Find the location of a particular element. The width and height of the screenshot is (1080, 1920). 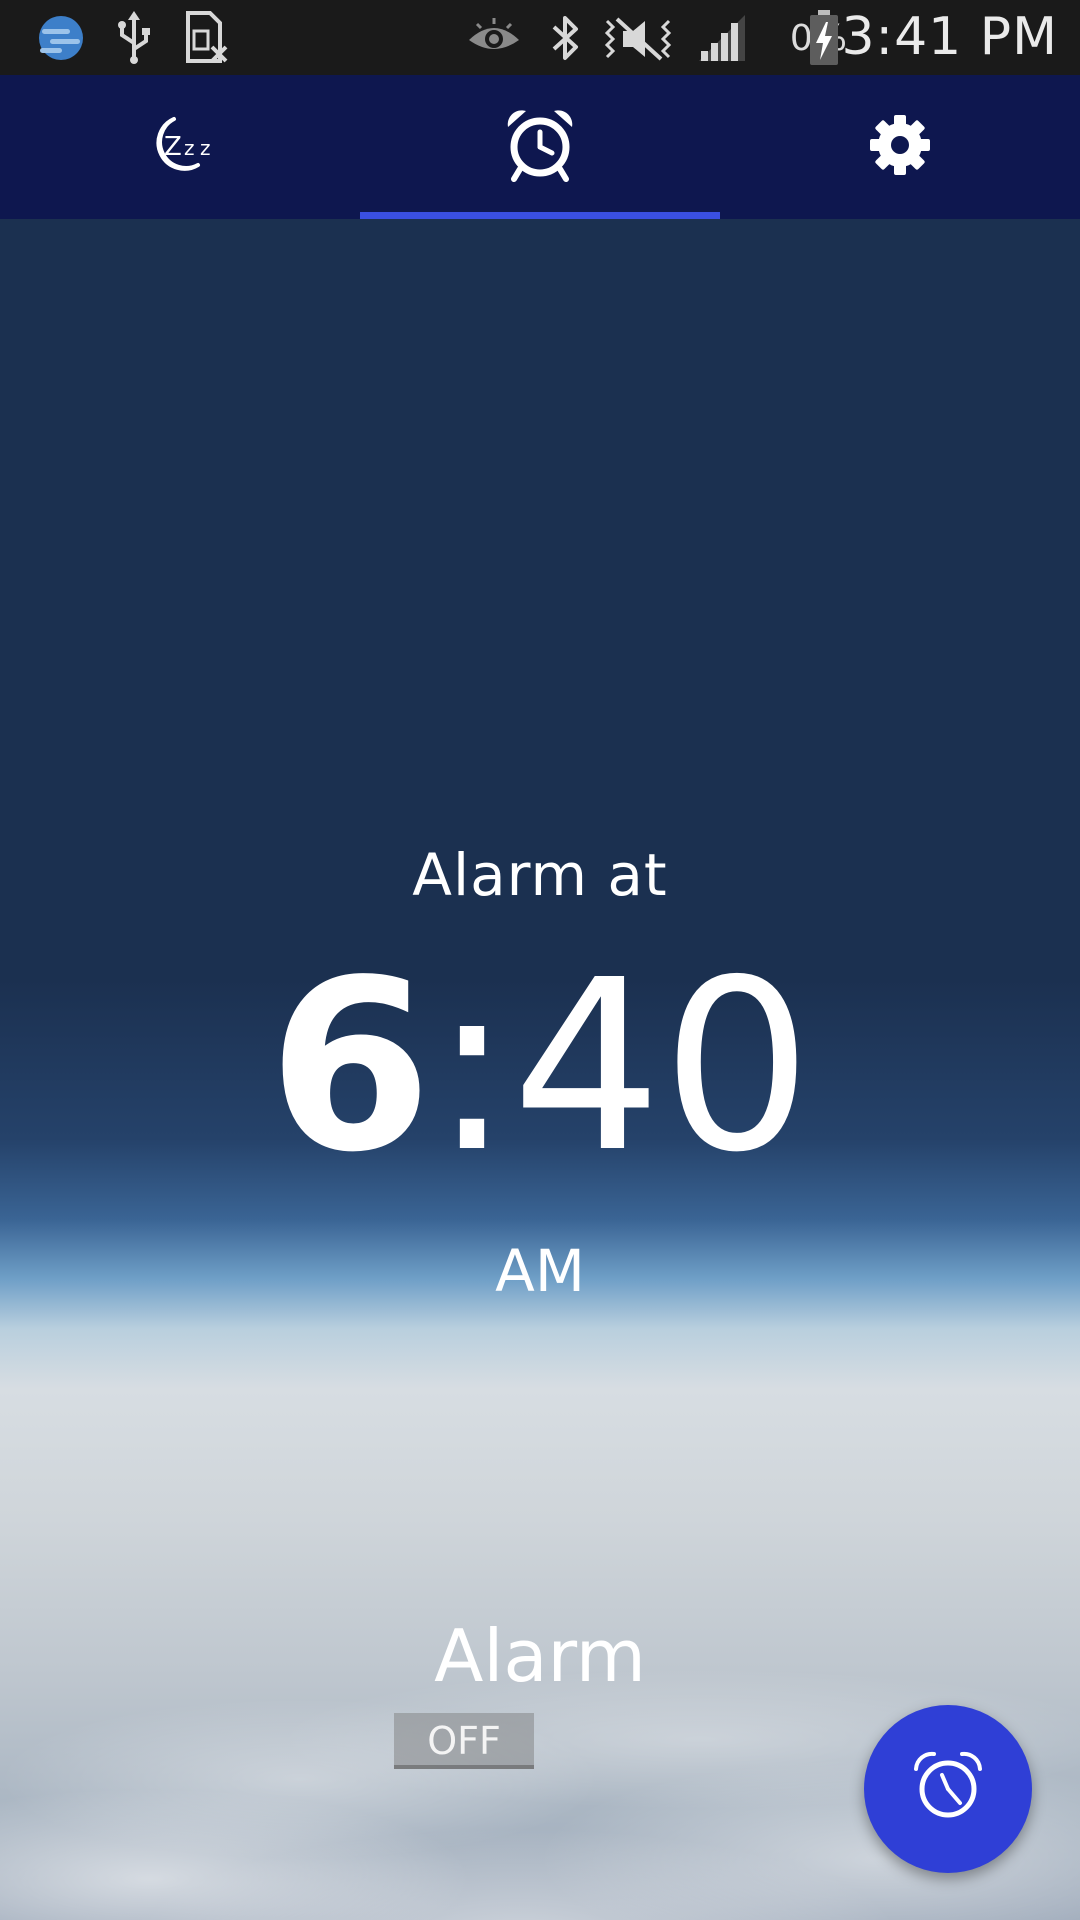

alarm-clock-icon is located at coordinates (540, 147).